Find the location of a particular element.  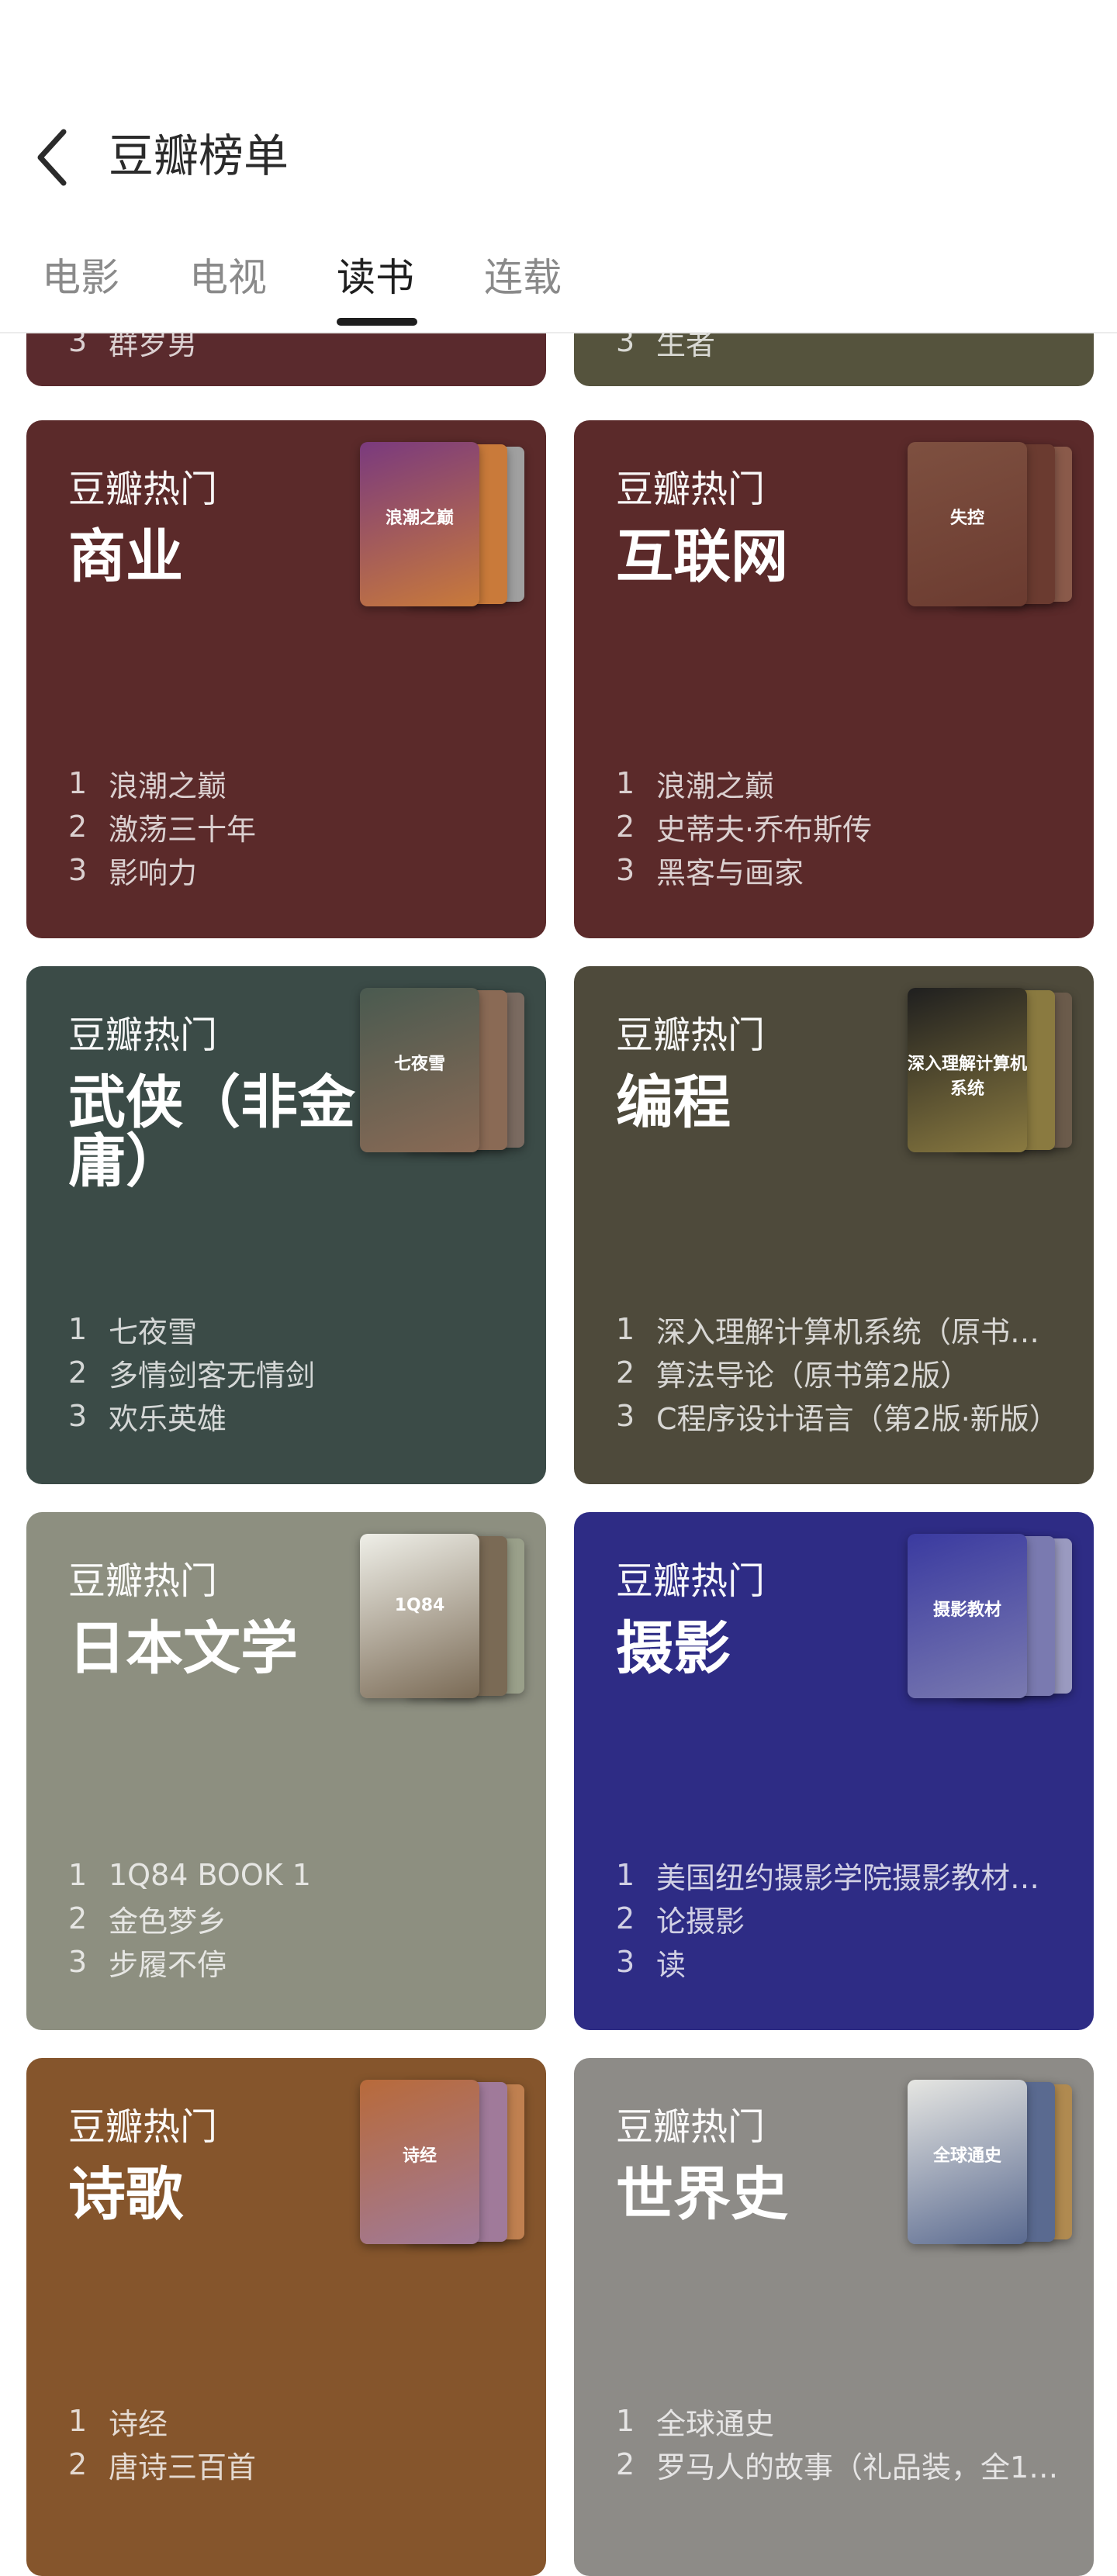

book-title: 论摄影 is located at coordinates (700, 1922).